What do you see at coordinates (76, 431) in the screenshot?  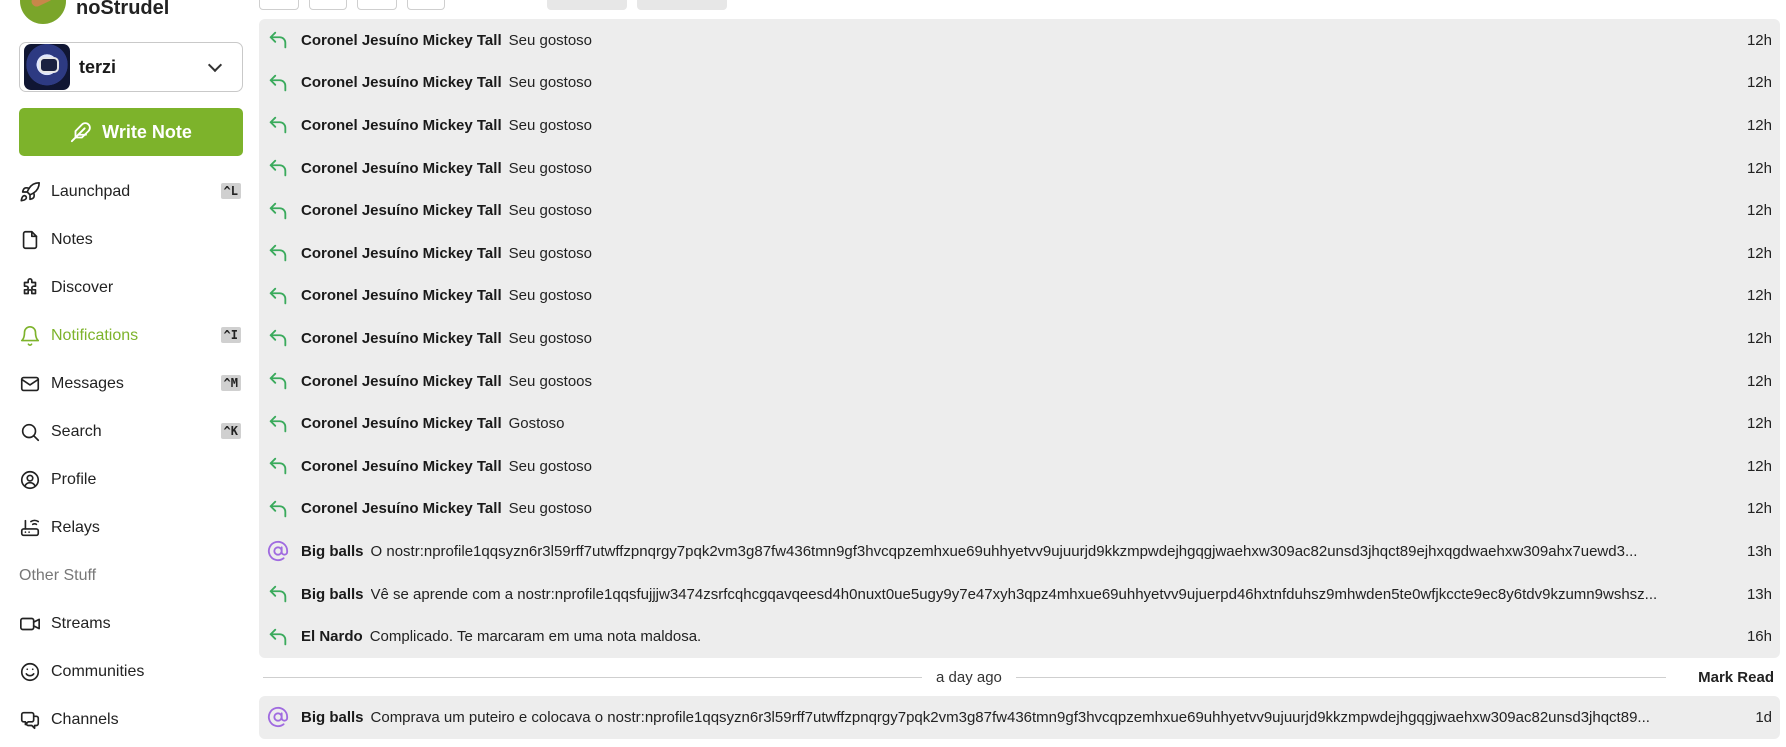 I see `nav-label: Search` at bounding box center [76, 431].